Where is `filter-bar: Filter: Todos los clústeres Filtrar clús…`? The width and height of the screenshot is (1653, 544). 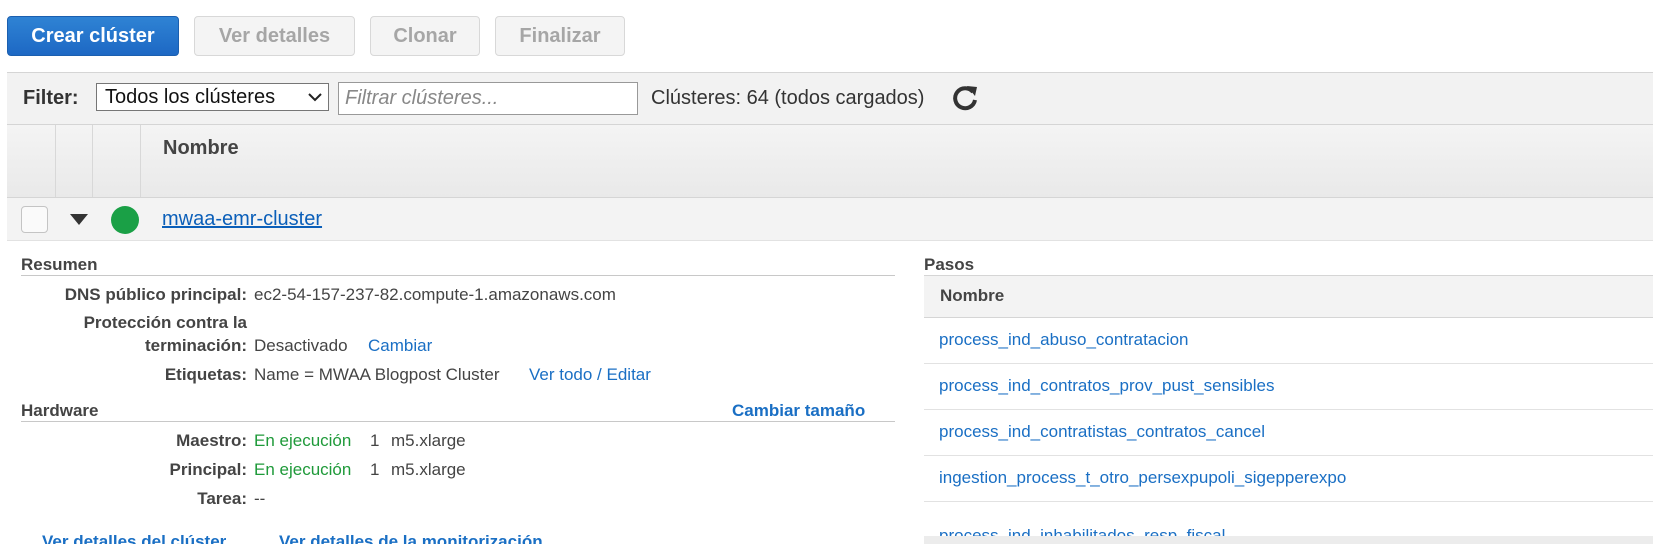
filter-bar: Filter: Todos los clústeres Filtrar clús… is located at coordinates (830, 98).